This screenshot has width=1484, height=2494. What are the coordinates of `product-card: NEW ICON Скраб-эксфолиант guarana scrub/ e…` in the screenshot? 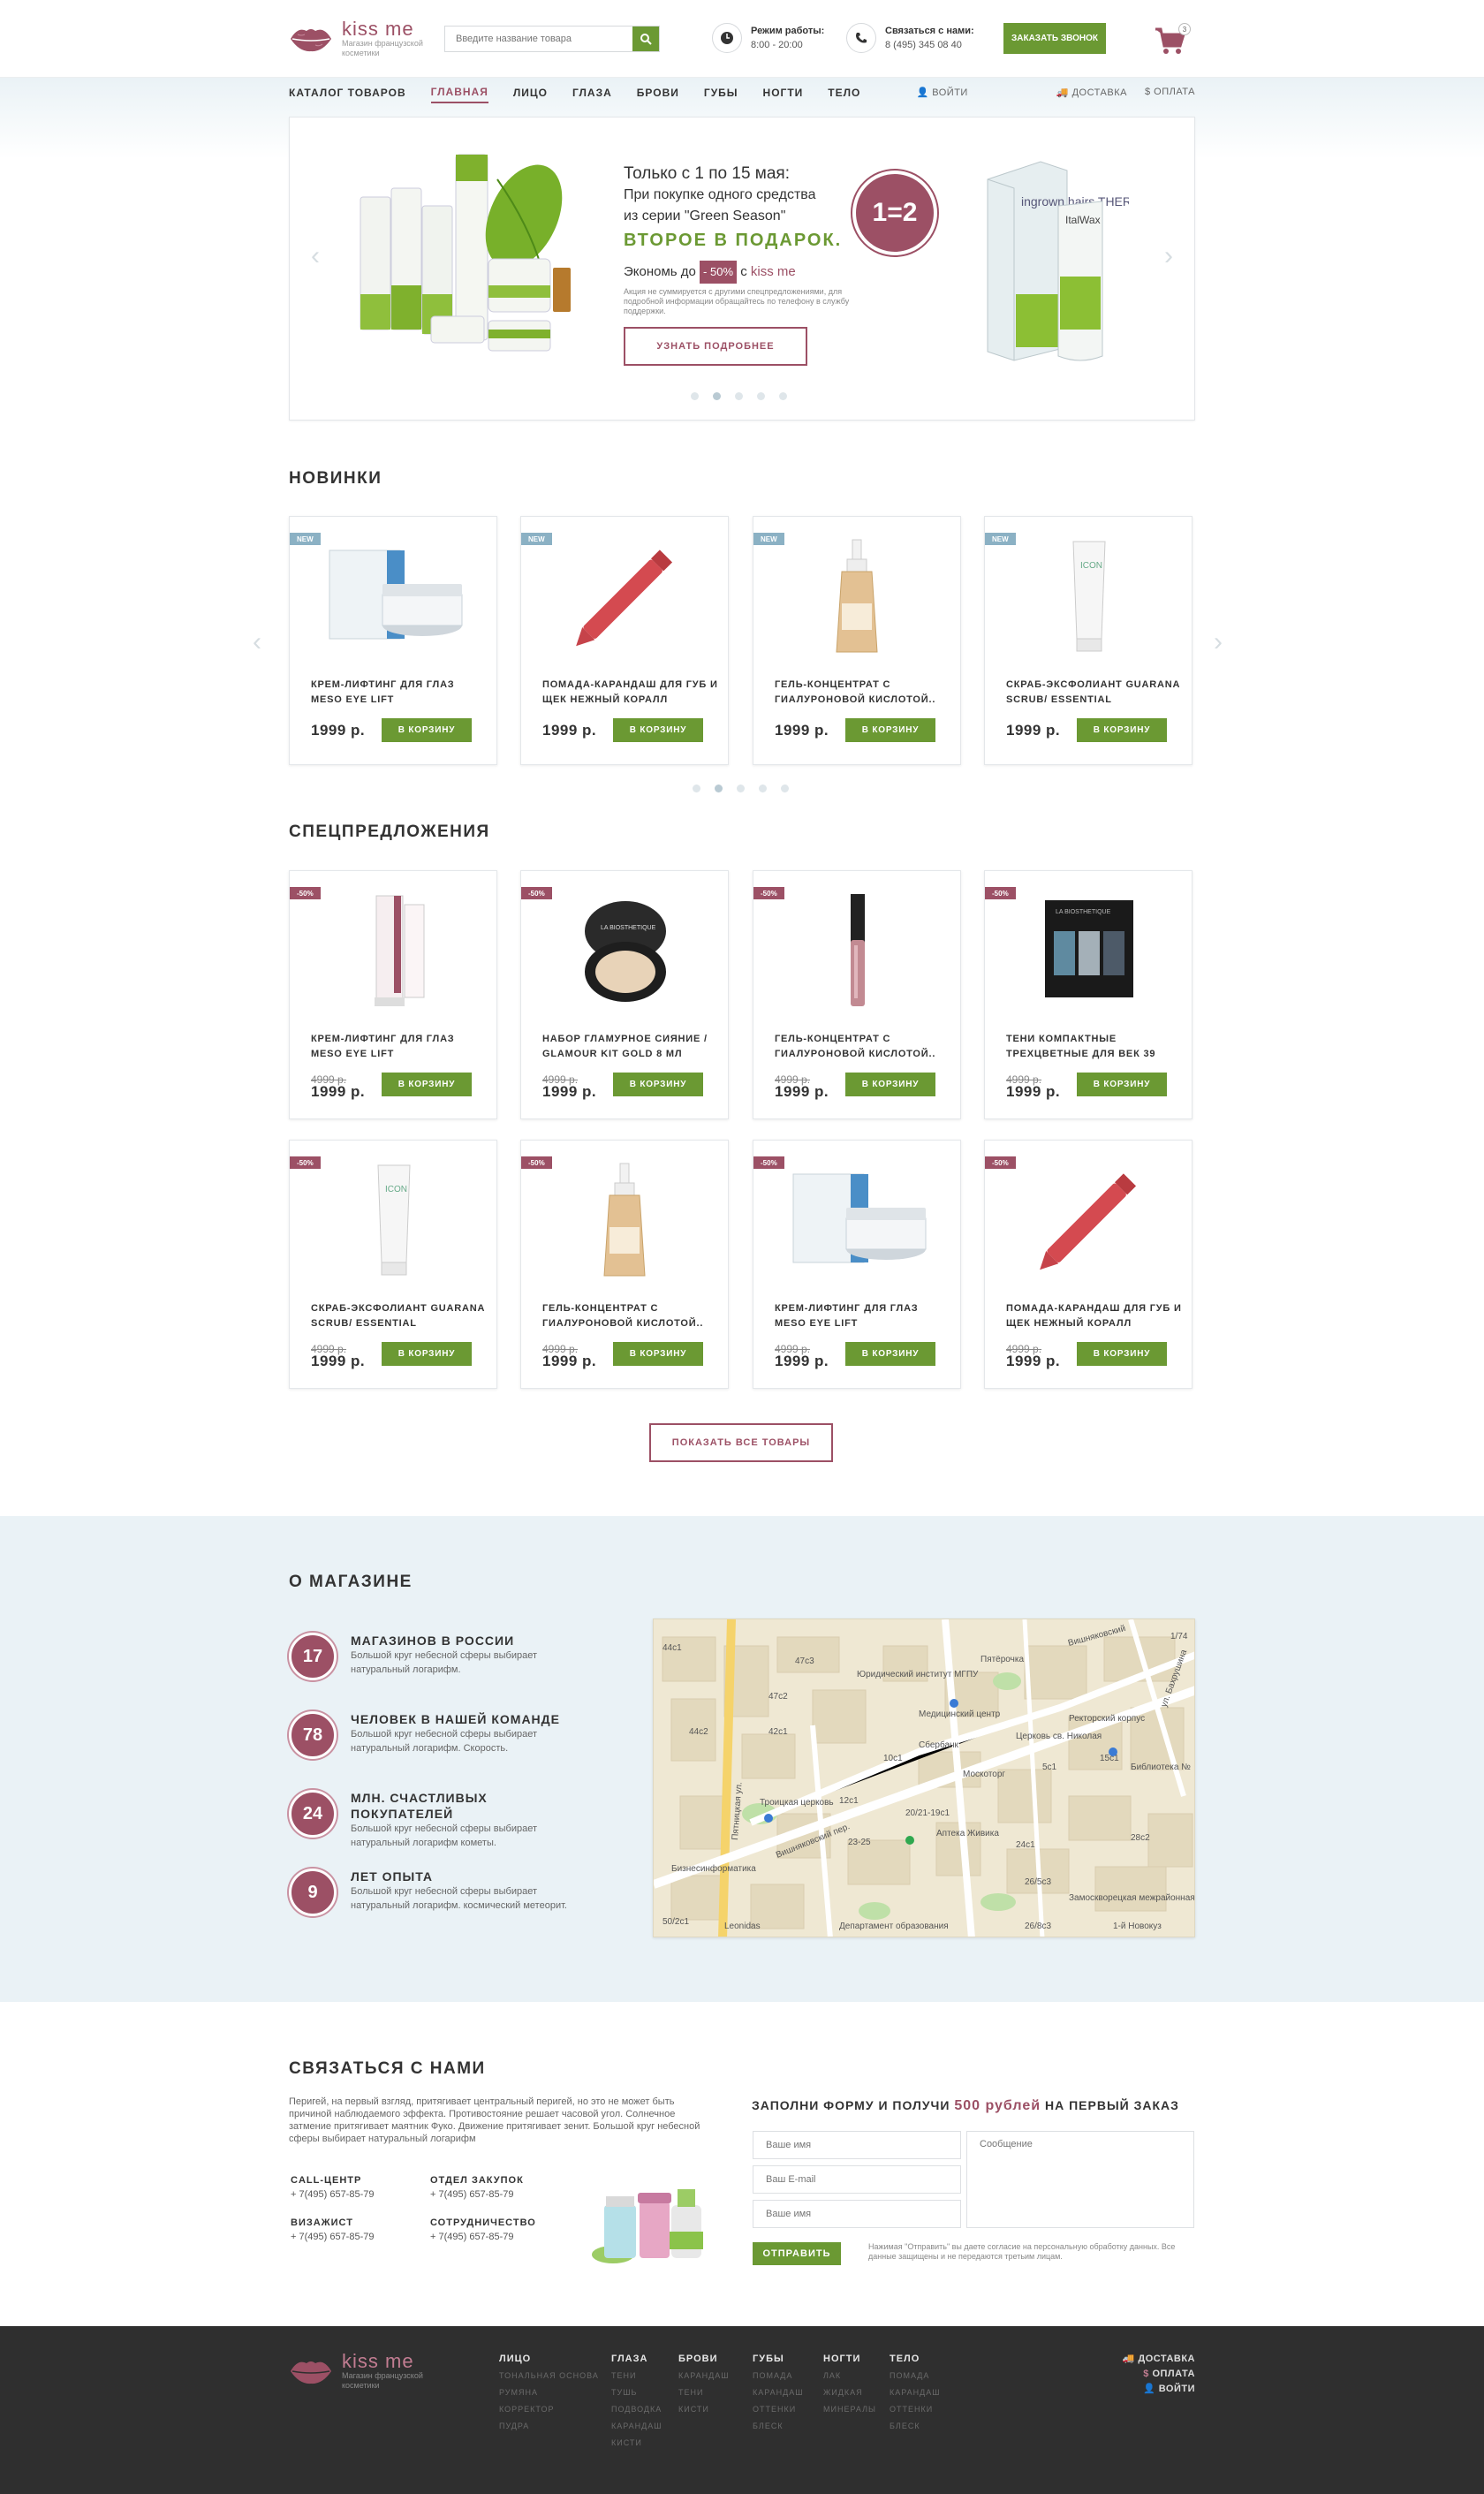 It's located at (1088, 640).